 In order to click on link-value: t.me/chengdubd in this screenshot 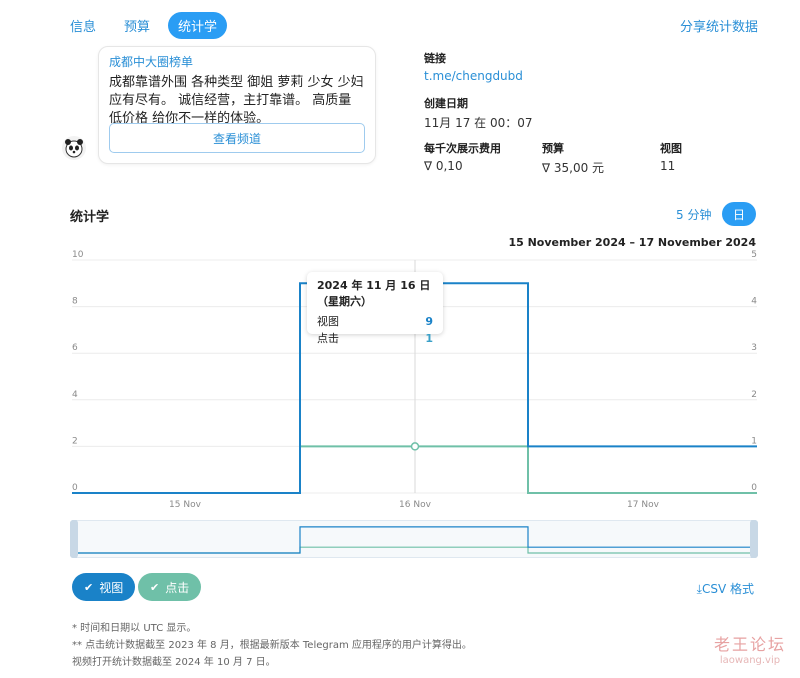, I will do `click(473, 76)`.